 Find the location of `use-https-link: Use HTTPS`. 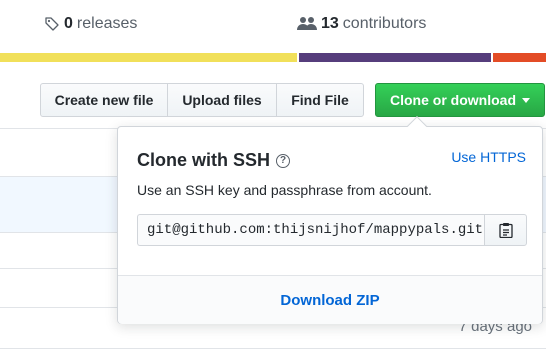

use-https-link: Use HTTPS is located at coordinates (488, 157).